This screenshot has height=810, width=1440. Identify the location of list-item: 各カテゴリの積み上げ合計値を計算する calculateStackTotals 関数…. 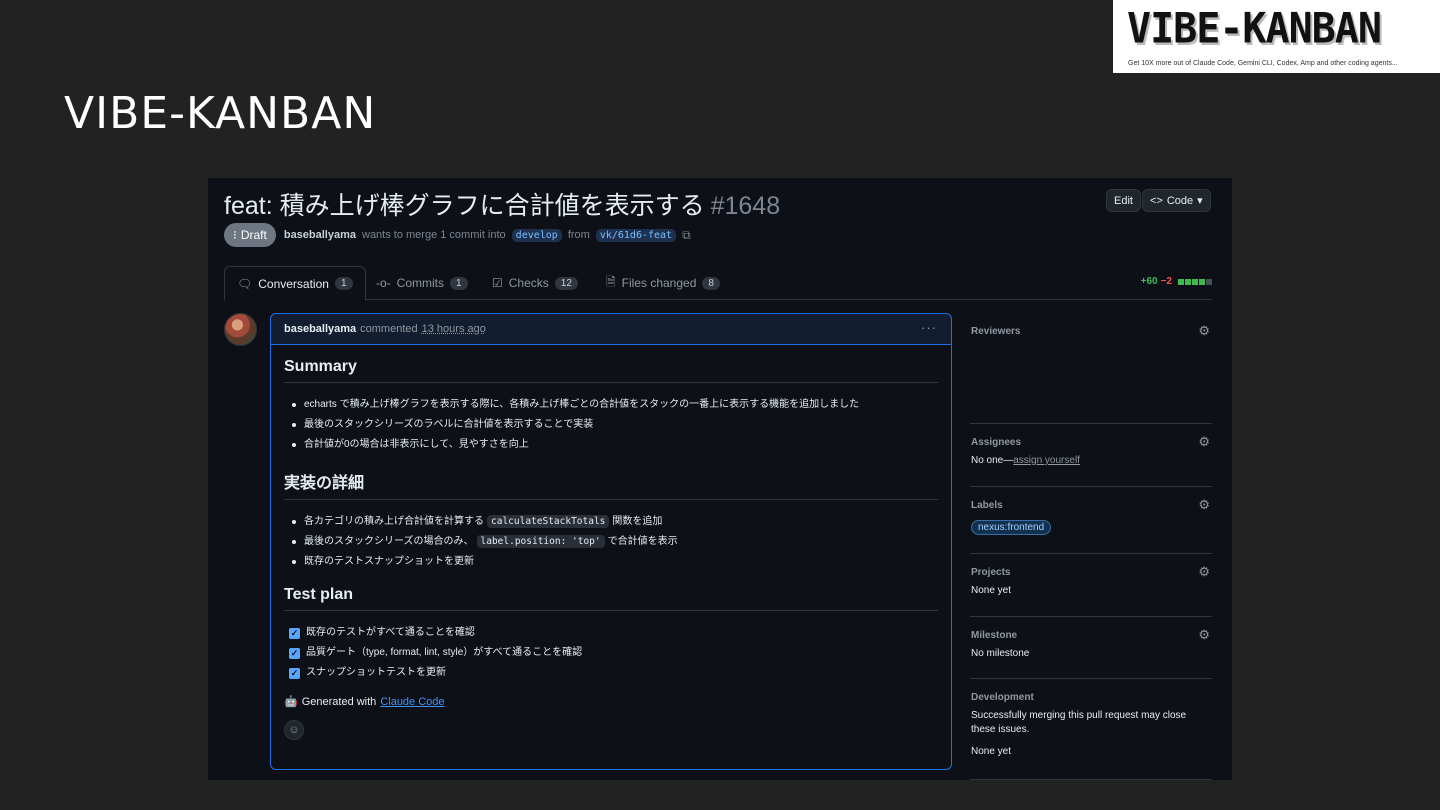
(611, 522).